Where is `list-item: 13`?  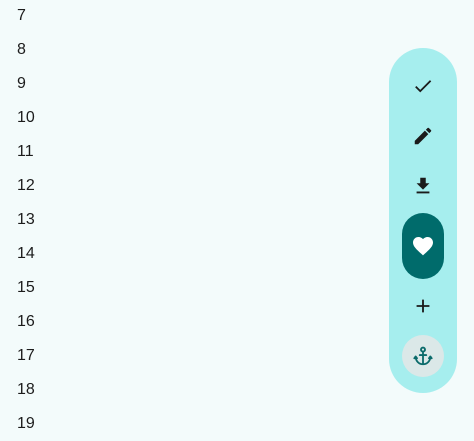
list-item: 13 is located at coordinates (26, 219).